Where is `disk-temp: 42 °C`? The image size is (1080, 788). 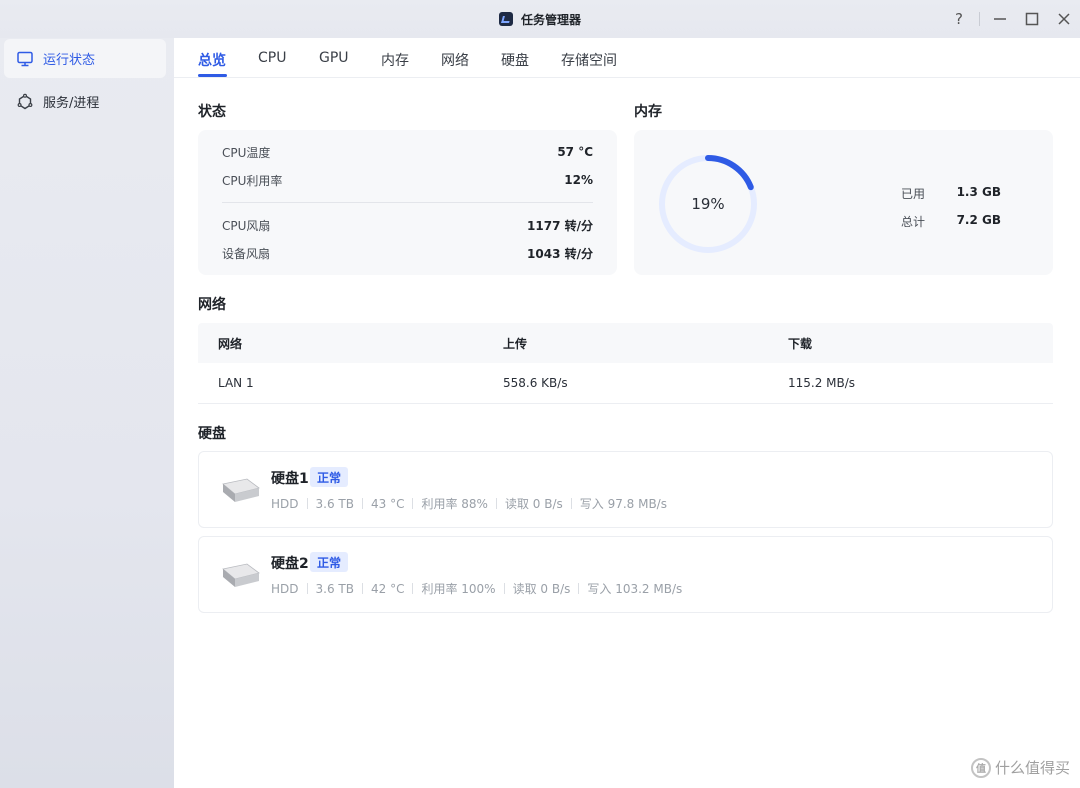 disk-temp: 42 °C is located at coordinates (387, 588).